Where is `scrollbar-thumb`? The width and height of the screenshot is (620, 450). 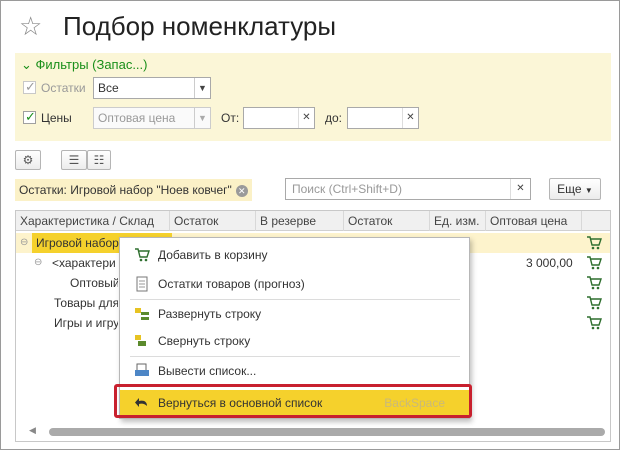 scrollbar-thumb is located at coordinates (327, 432).